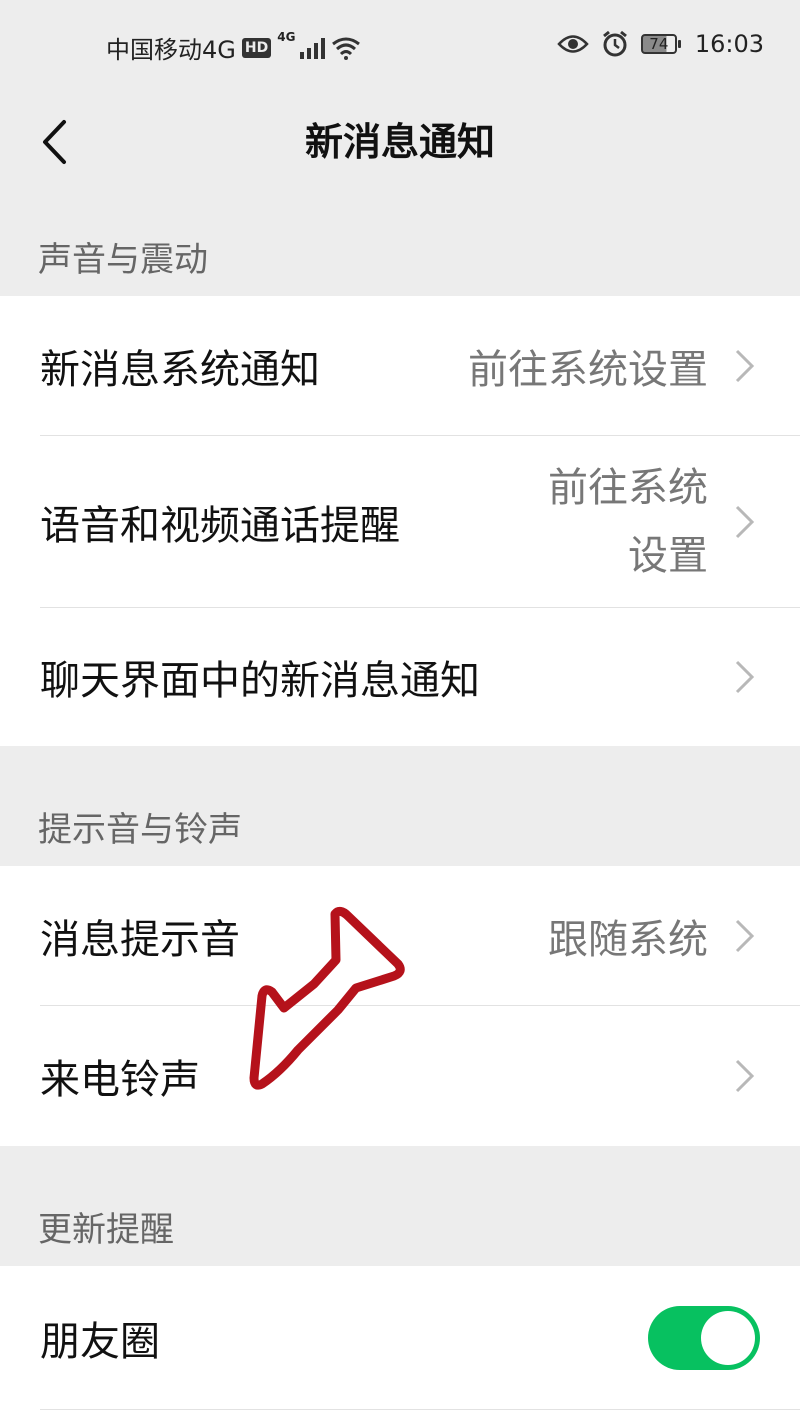 The image size is (800, 1422). Describe the element at coordinates (140, 830) in the screenshot. I see `section-header-tones-ringtones: 提示音与铃声` at that location.